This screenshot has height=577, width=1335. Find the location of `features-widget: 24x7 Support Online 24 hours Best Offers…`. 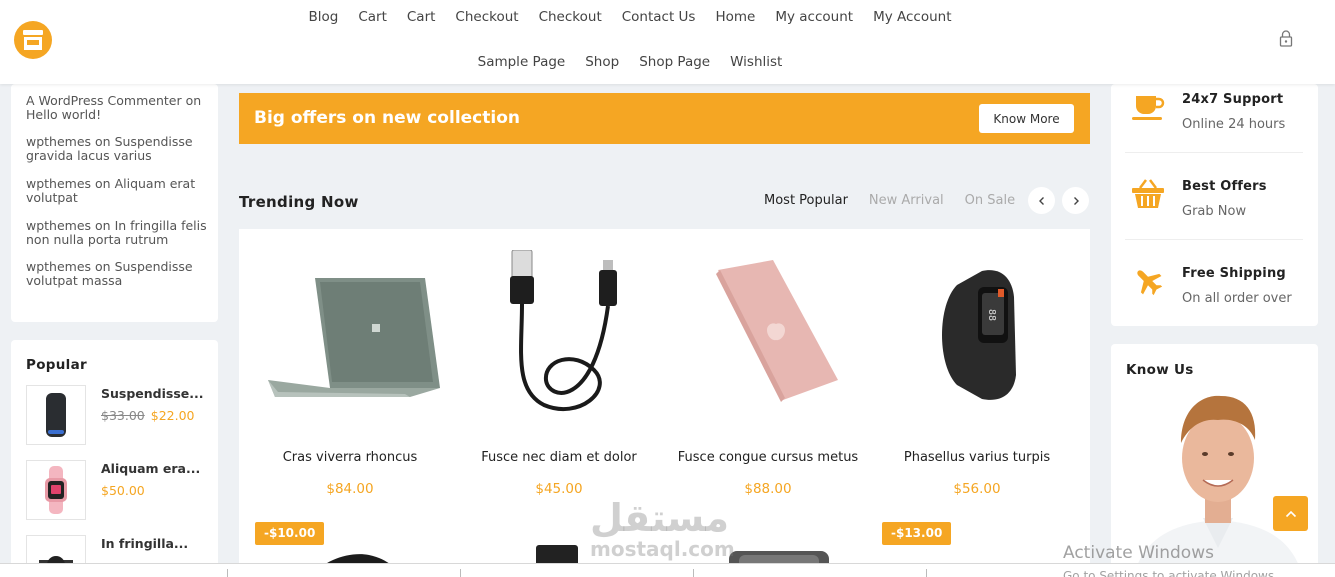

features-widget: 24x7 Support Online 24 hours Best Offers… is located at coordinates (1214, 205).